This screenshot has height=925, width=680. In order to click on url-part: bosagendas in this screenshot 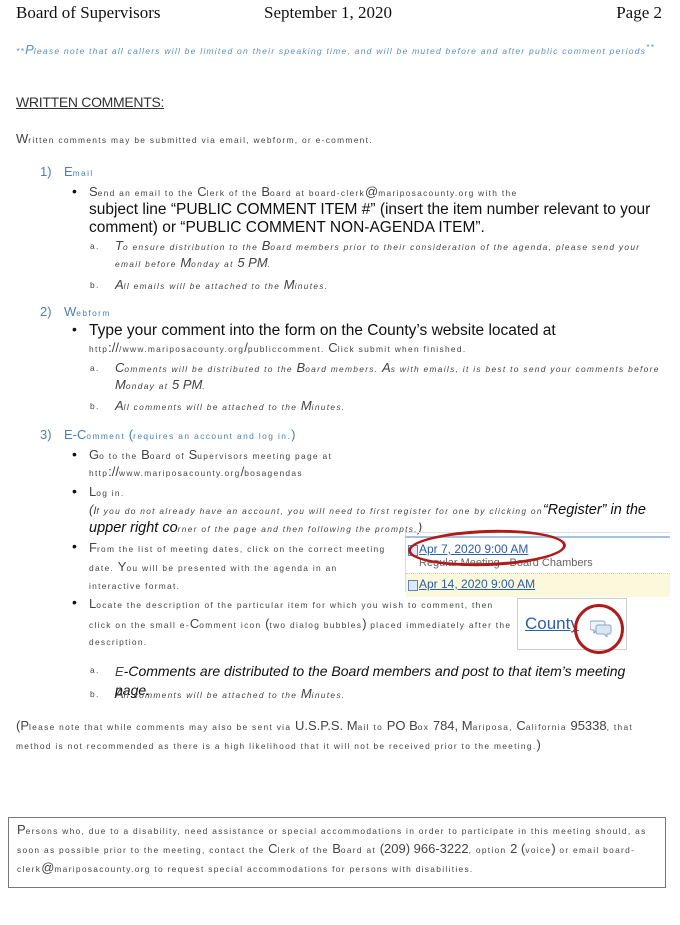, I will do `click(273, 473)`.